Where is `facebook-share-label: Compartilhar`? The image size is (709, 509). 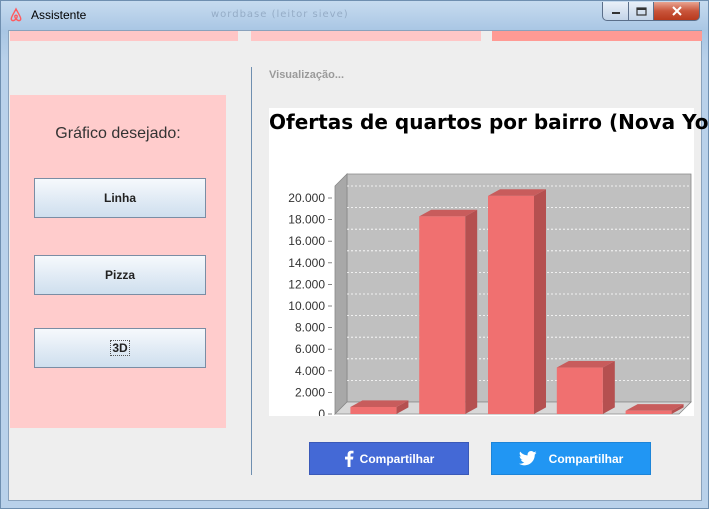
facebook-share-label: Compartilhar is located at coordinates (397, 458).